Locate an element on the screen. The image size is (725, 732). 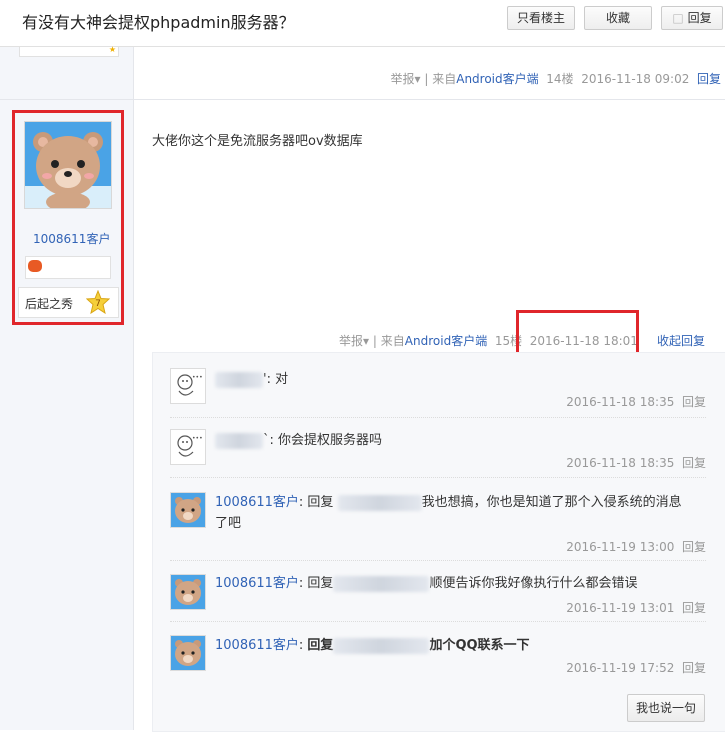
thread-title: 有没有大神会提权phpadmin服务器？ is located at coordinates (158, 22).